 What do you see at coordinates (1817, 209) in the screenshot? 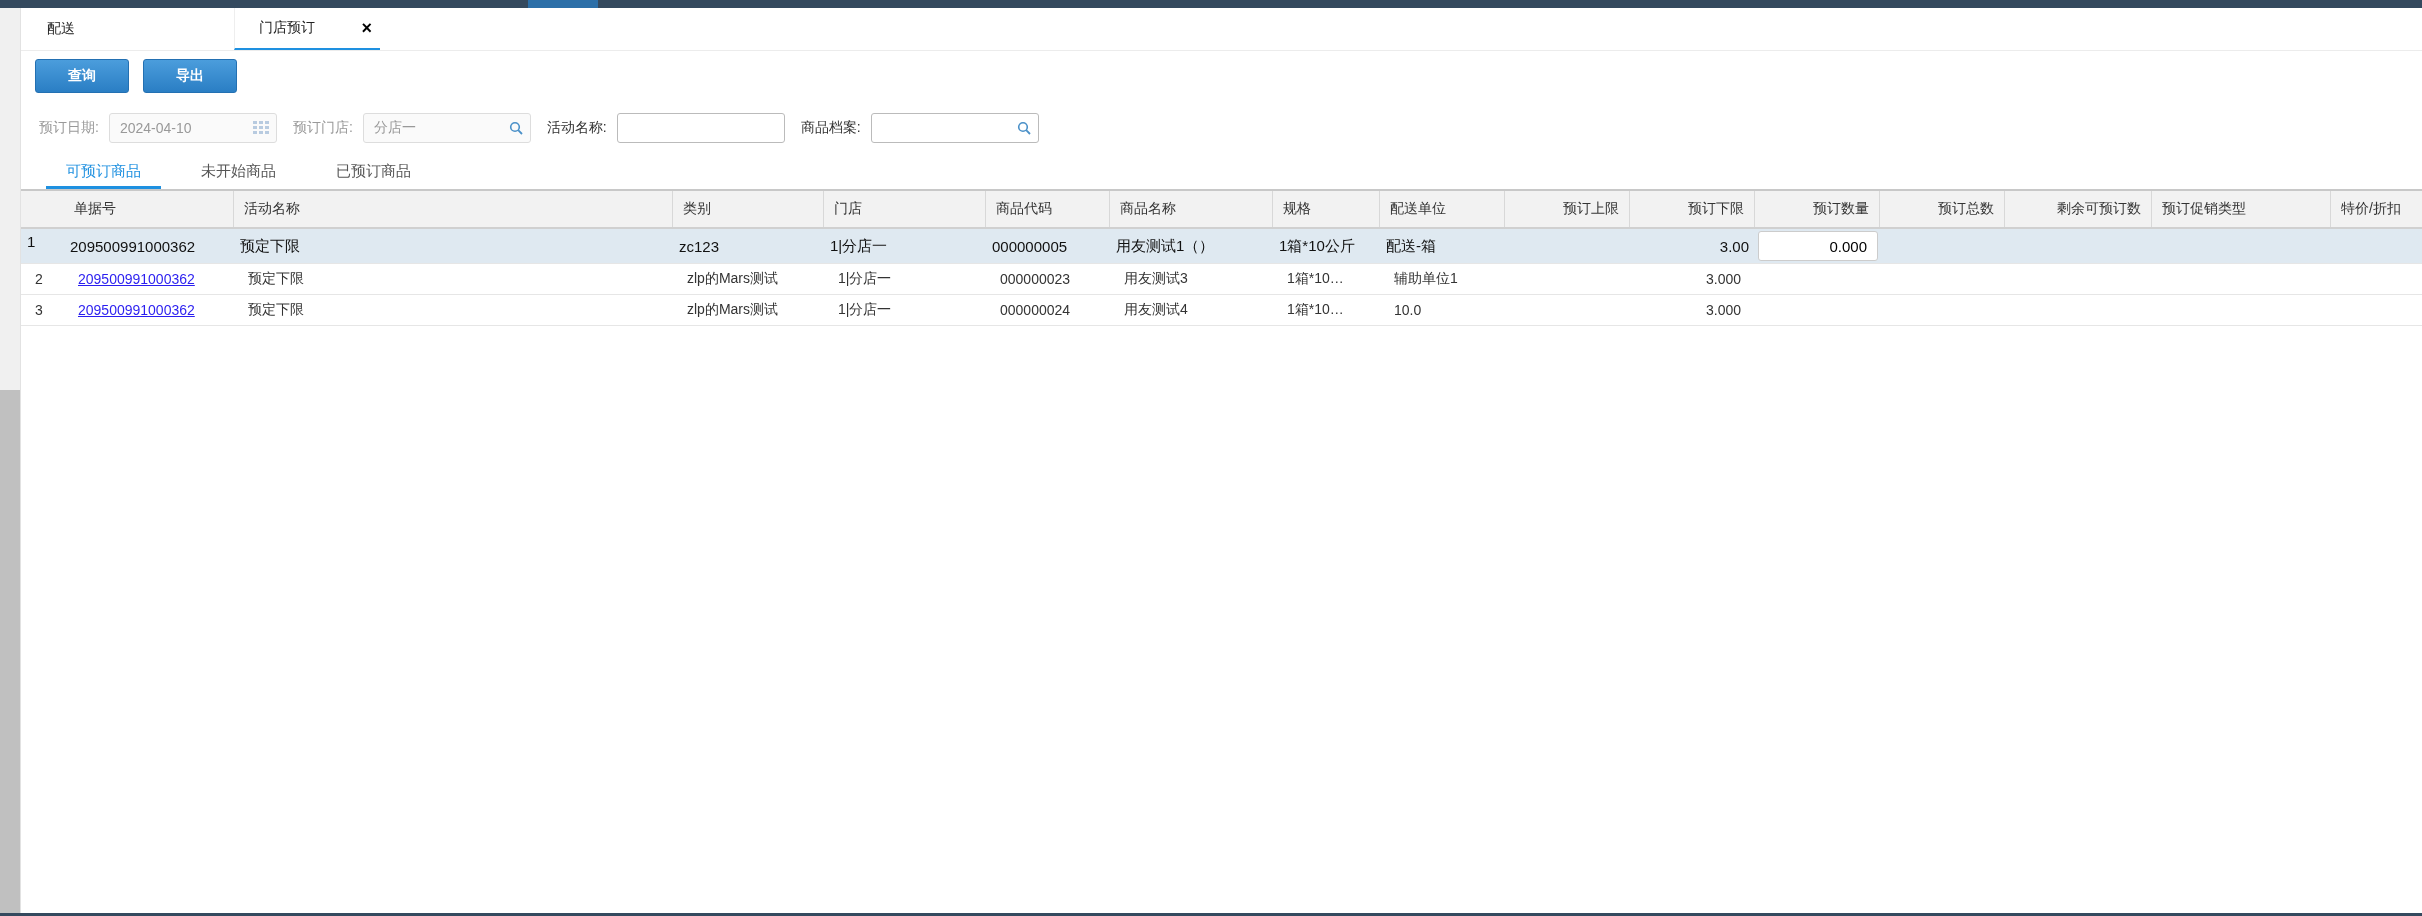
I see `column-header: 预订数量` at bounding box center [1817, 209].